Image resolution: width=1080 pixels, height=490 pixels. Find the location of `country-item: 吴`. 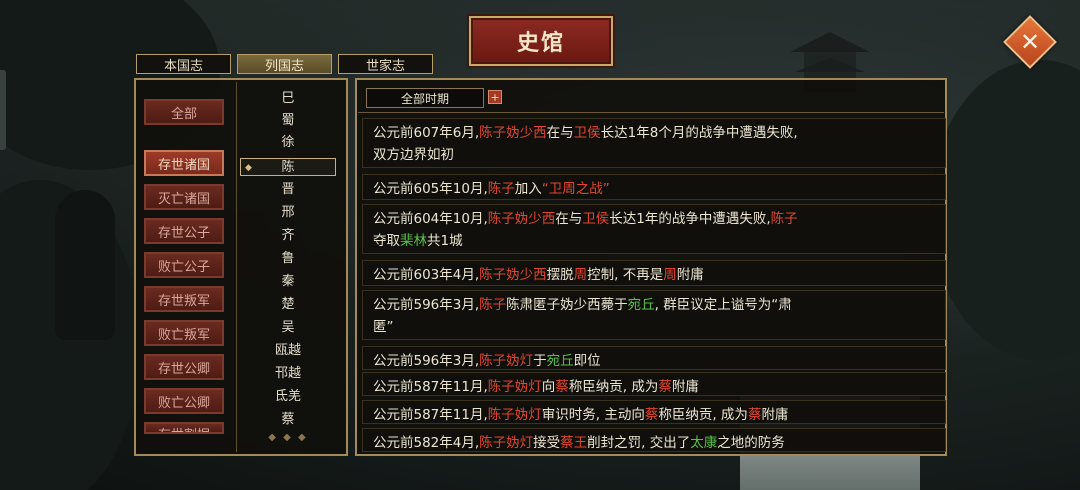

country-item: 吴 is located at coordinates (288, 328).